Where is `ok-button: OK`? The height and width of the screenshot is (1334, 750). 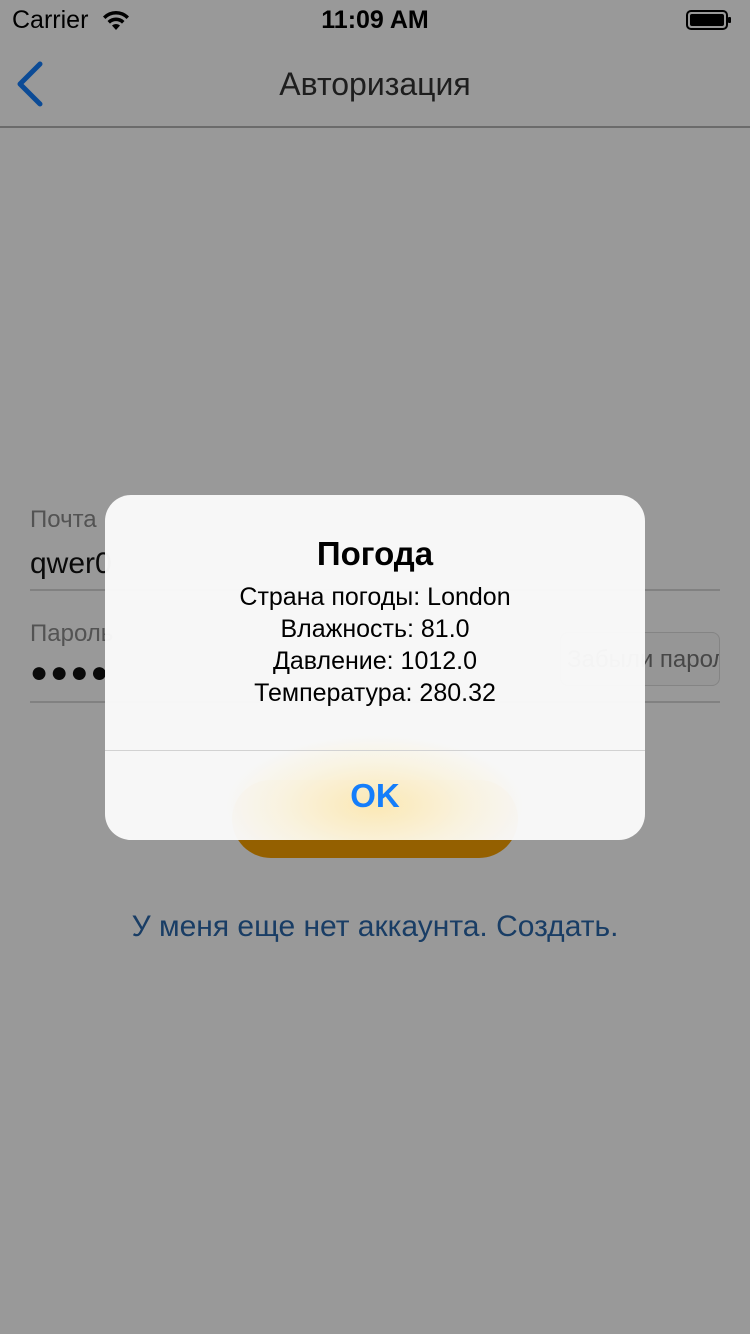 ok-button: OK is located at coordinates (375, 795).